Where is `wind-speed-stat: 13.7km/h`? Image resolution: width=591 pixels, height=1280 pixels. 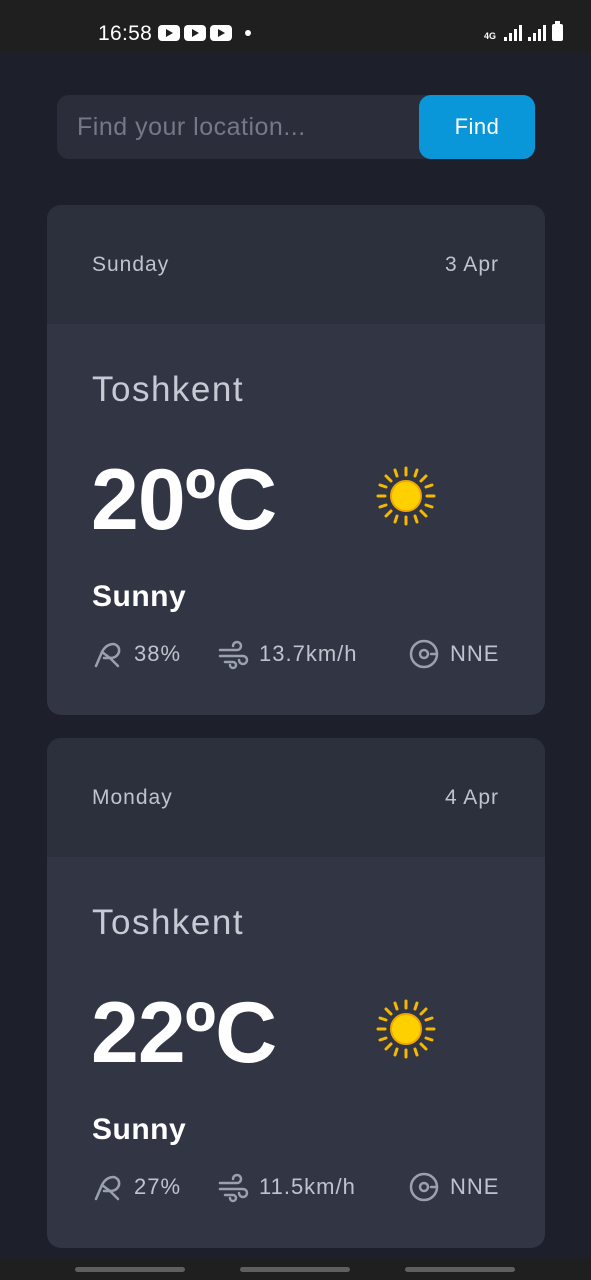
wind-speed-stat: 13.7km/h is located at coordinates (287, 654).